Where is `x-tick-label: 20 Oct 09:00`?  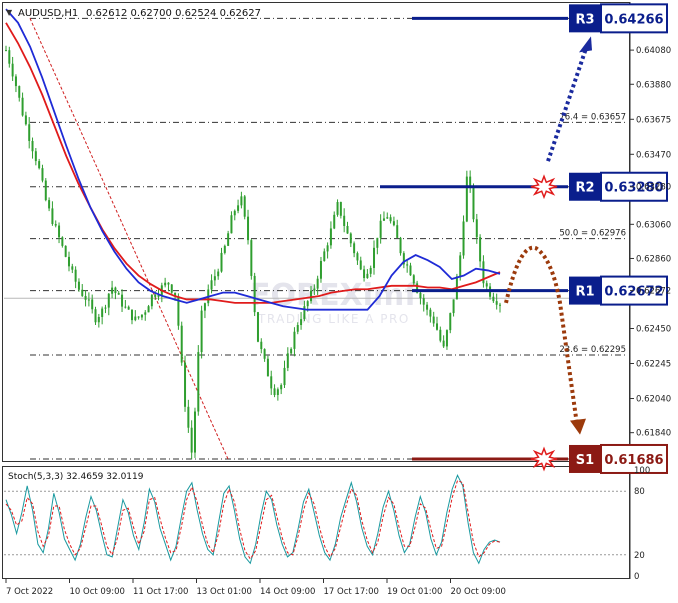
x-tick-label: 20 Oct 09:00 is located at coordinates (478, 592).